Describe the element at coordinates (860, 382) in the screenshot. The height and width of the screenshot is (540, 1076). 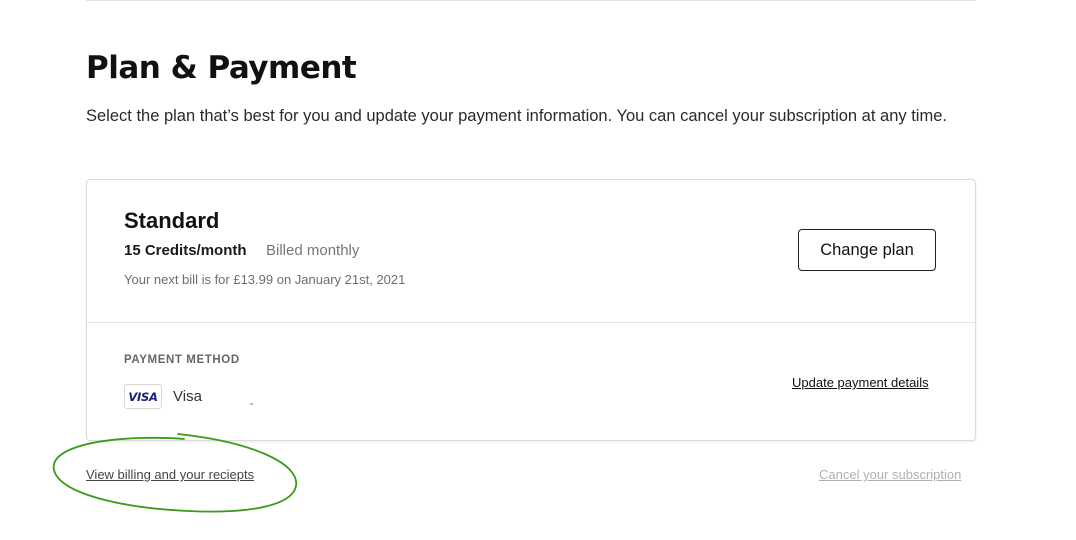
I see `update-payment-details-link: Update payment details` at that location.